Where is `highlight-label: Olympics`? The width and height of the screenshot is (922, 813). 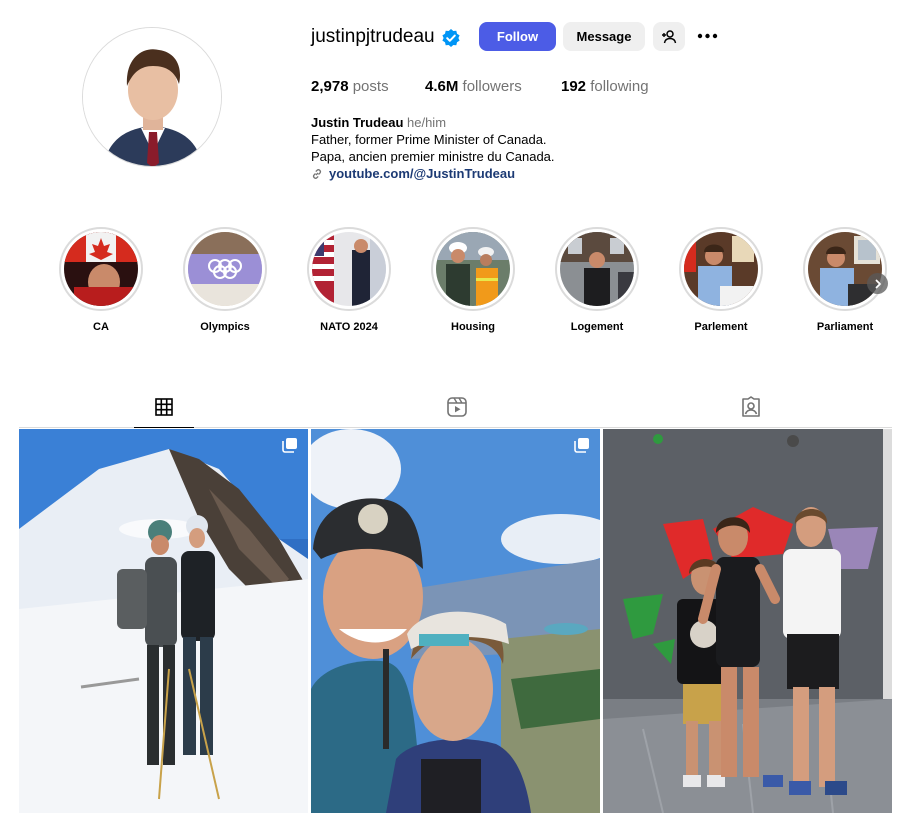 highlight-label: Olympics is located at coordinates (225, 327).